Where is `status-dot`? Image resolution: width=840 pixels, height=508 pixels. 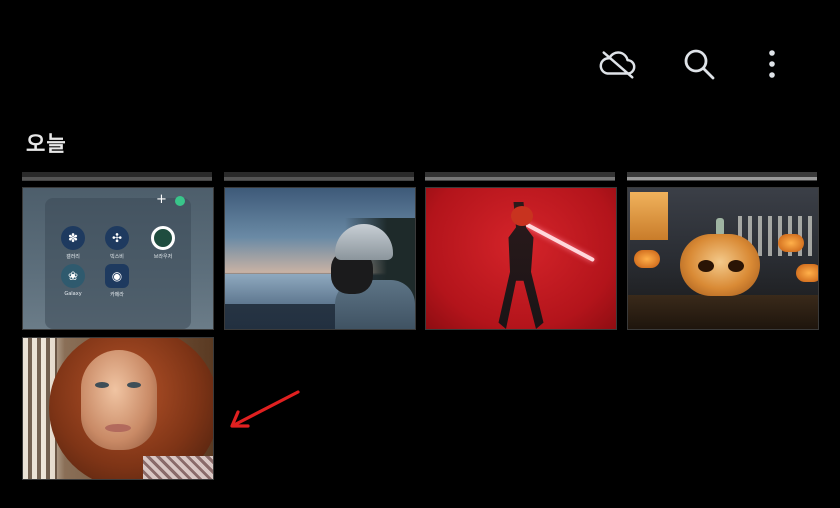
status-dot is located at coordinates (180, 201).